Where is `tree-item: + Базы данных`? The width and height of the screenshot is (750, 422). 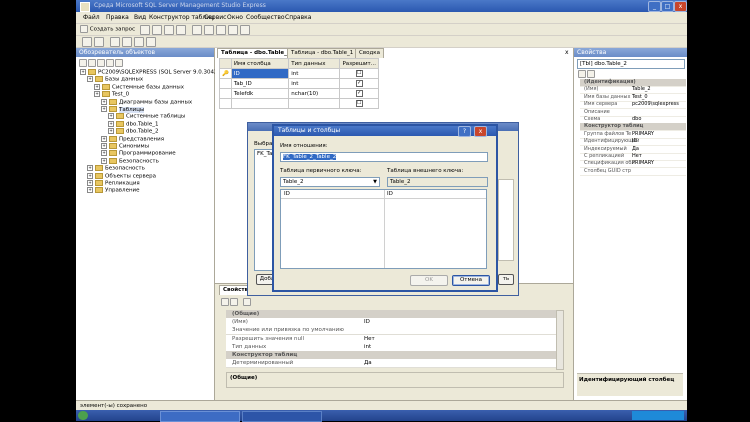 tree-item: + Базы данных is located at coordinates (115, 79).